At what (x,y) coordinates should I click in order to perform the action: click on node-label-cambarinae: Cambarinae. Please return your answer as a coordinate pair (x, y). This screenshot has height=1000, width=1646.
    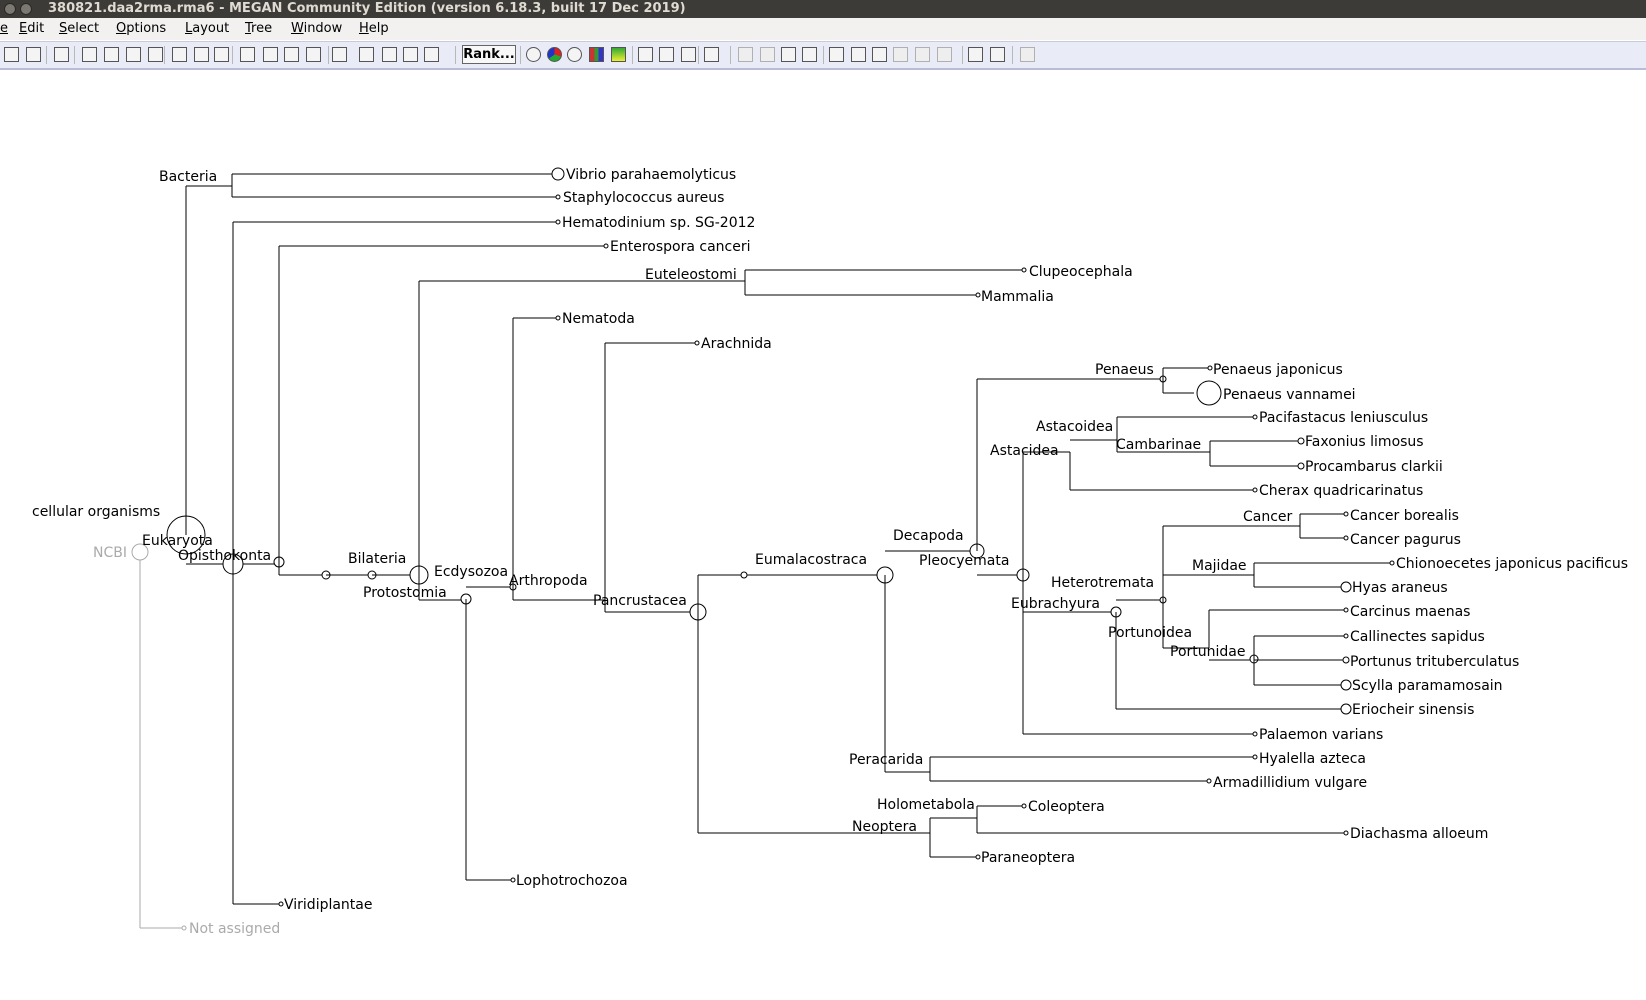
    Looking at the image, I should click on (1158, 445).